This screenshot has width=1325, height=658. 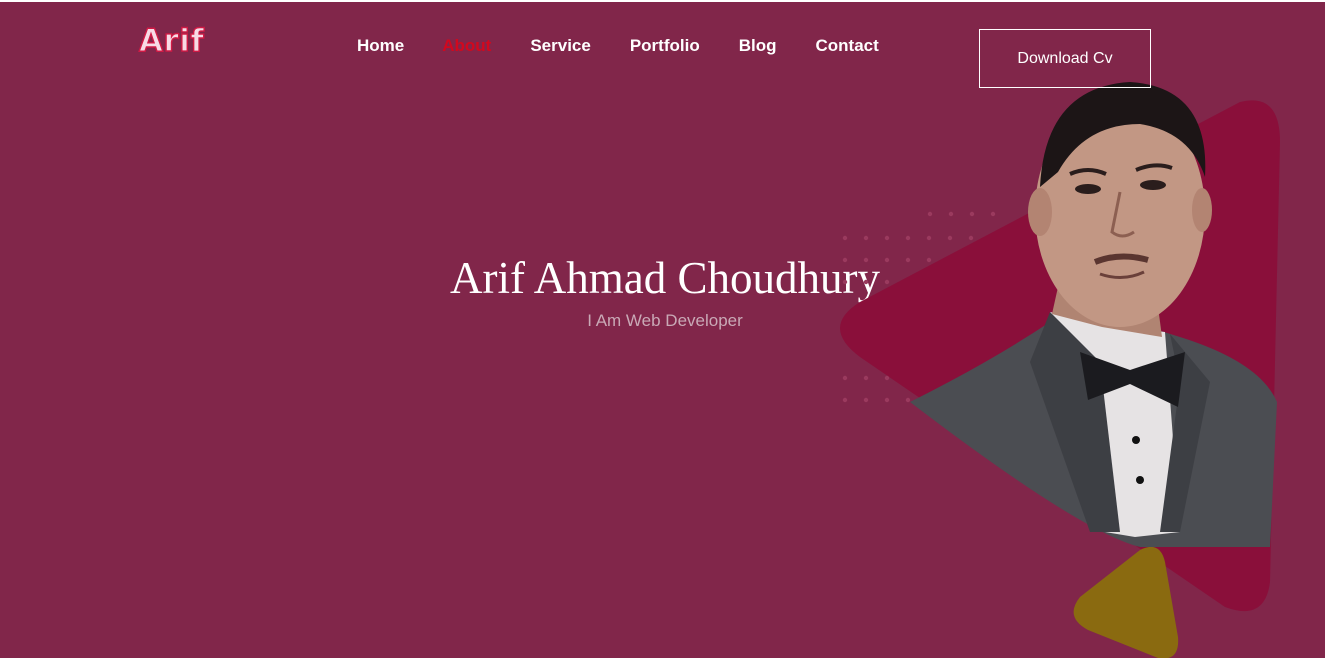 What do you see at coordinates (1065, 58) in the screenshot?
I see `download-cv-button: Download Cv` at bounding box center [1065, 58].